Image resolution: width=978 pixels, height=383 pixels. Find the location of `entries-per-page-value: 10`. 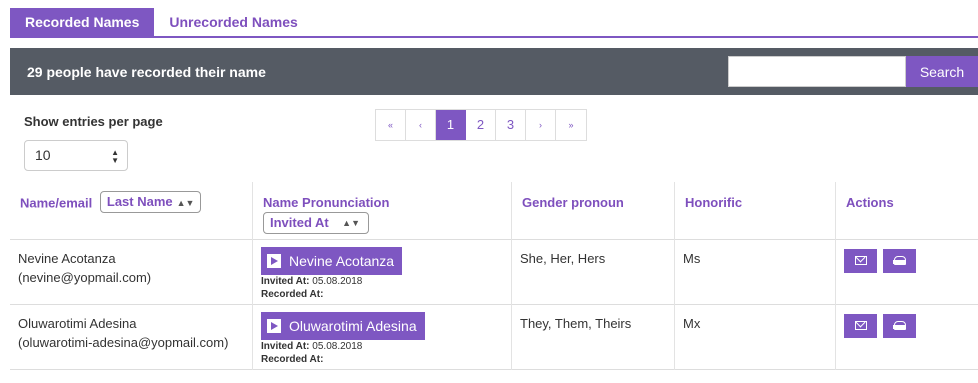

entries-per-page-value: 10 is located at coordinates (43, 155).